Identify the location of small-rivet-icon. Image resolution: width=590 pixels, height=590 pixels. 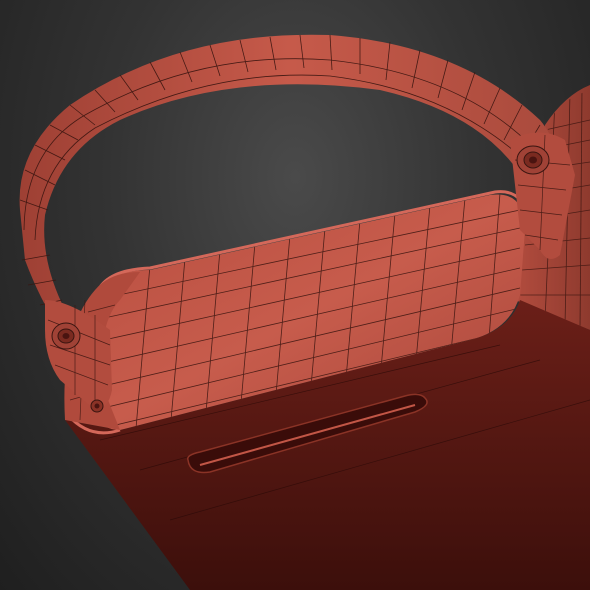
(97, 406).